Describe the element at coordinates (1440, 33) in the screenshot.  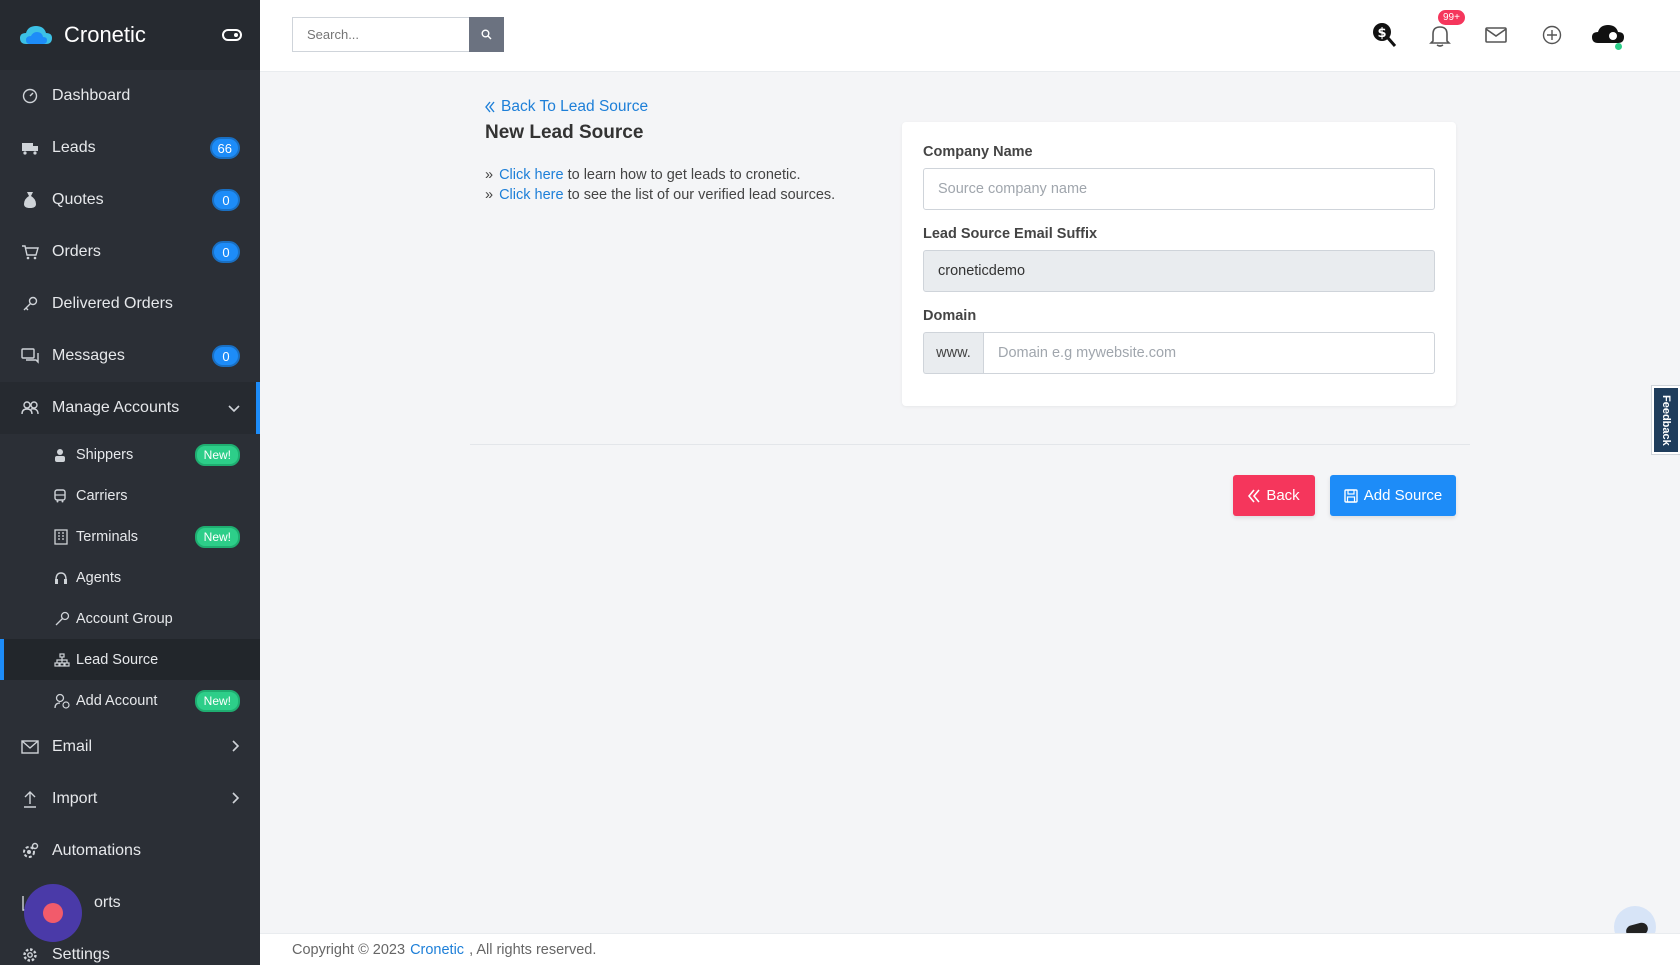
I see `notifications-button: 99+` at that location.